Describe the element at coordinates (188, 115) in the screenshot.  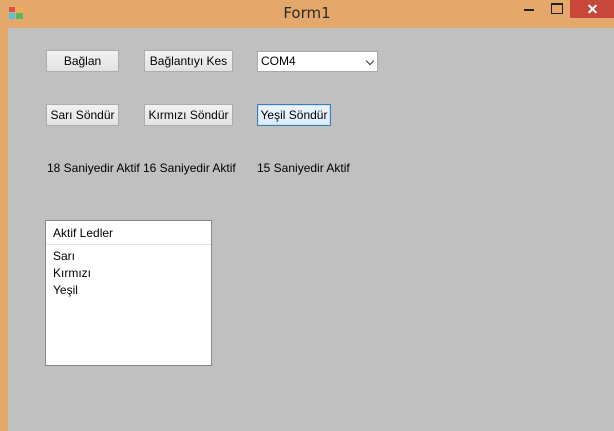
I see `red-off-button: Kırmızı Söndür` at that location.